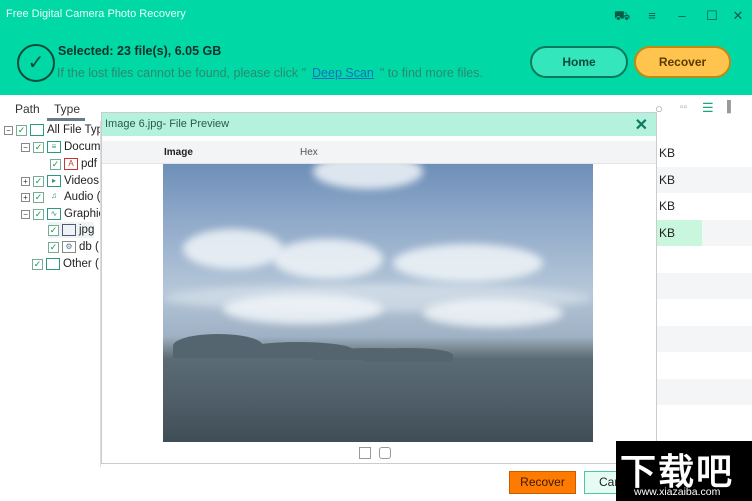 This screenshot has width=752, height=501. Describe the element at coordinates (682, 16) in the screenshot. I see `minimize-icon: –` at that location.